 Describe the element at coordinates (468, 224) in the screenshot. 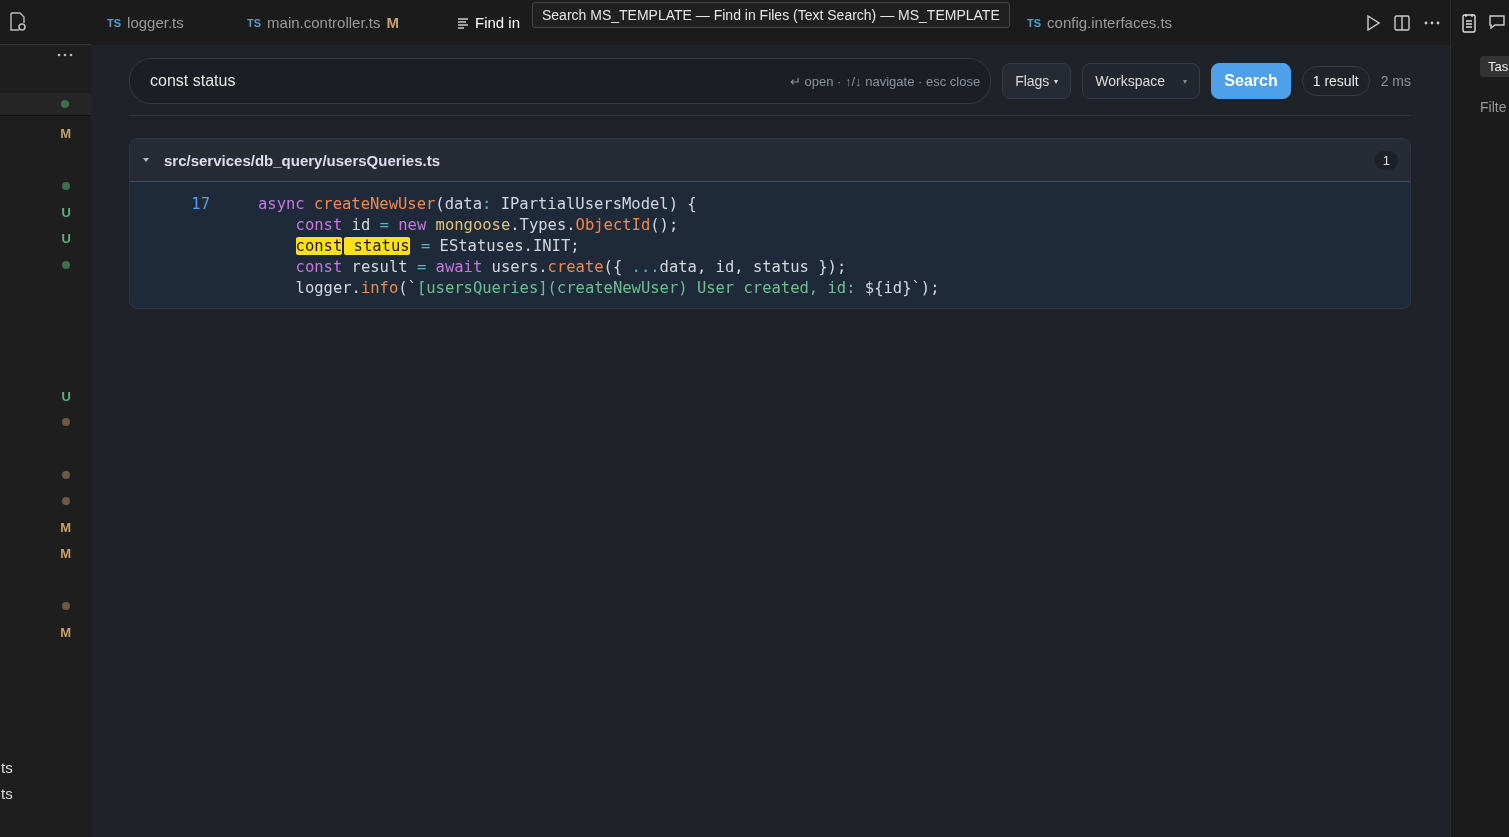

I see `code-line: const id = new mongoose.Types.ObjectId();` at that location.